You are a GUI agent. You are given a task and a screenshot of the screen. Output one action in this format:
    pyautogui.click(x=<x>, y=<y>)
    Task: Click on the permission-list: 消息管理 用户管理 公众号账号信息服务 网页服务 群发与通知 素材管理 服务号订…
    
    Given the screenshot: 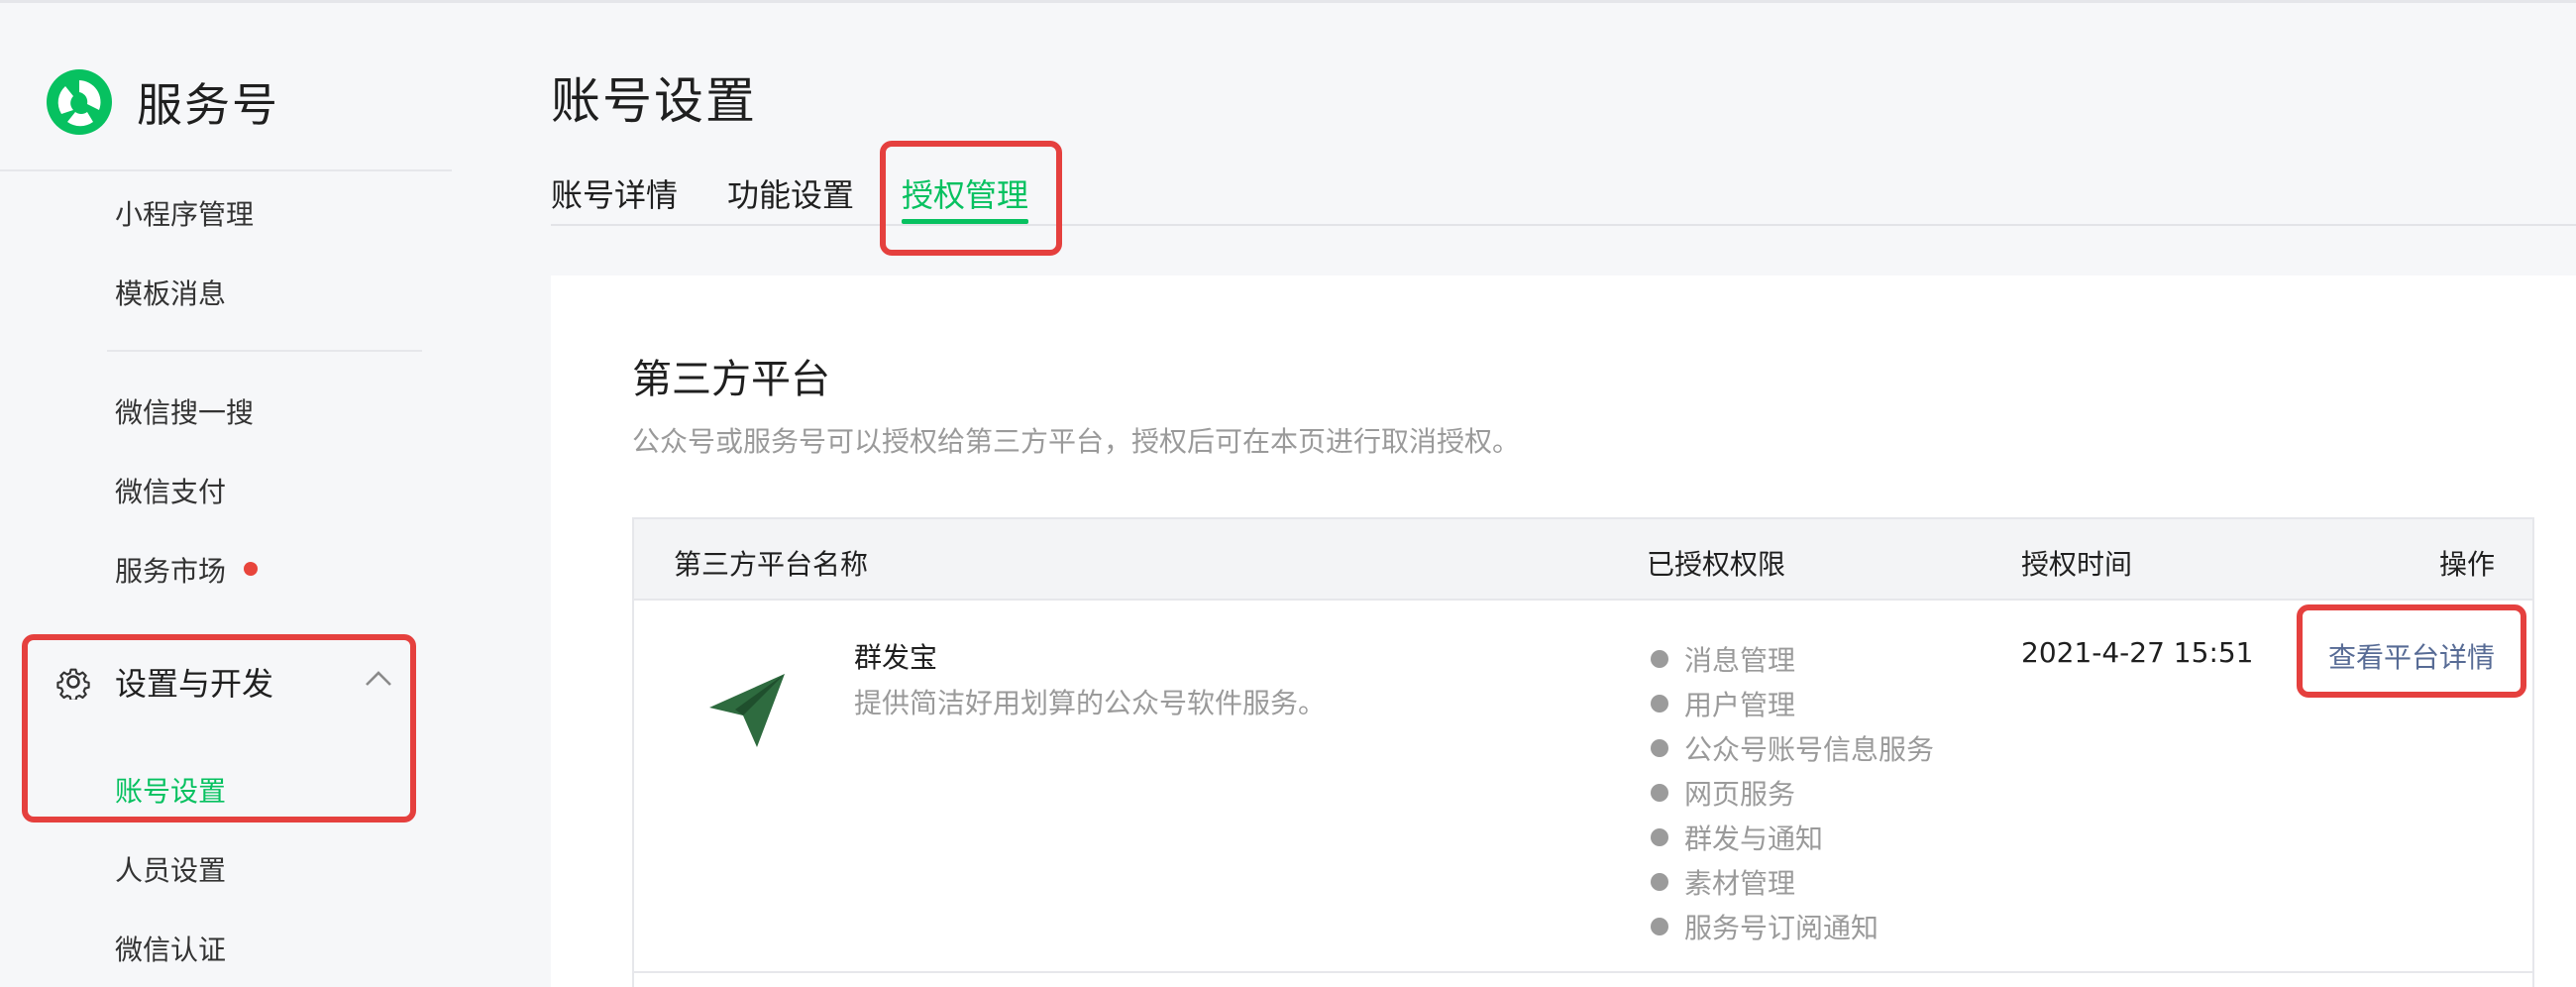 What is the action you would take?
    pyautogui.click(x=1792, y=792)
    